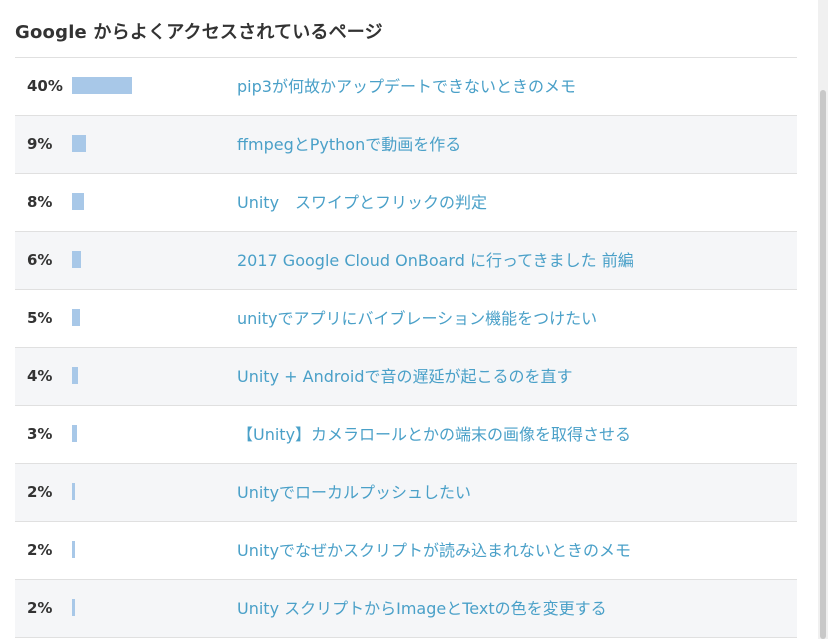 This screenshot has height=639, width=828. What do you see at coordinates (422, 608) in the screenshot?
I see `page-link: Unity スクリプトからImageとTextの色を変更する` at bounding box center [422, 608].